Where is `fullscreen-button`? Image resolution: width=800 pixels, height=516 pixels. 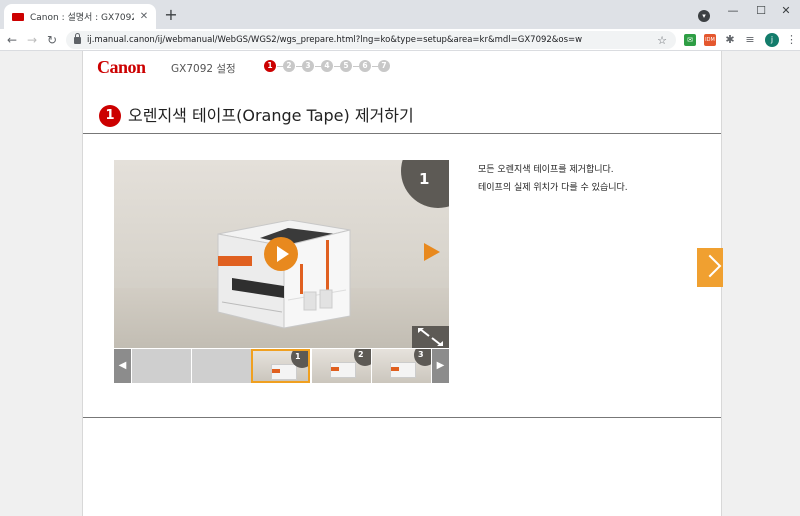
fullscreen-button is located at coordinates (430, 337).